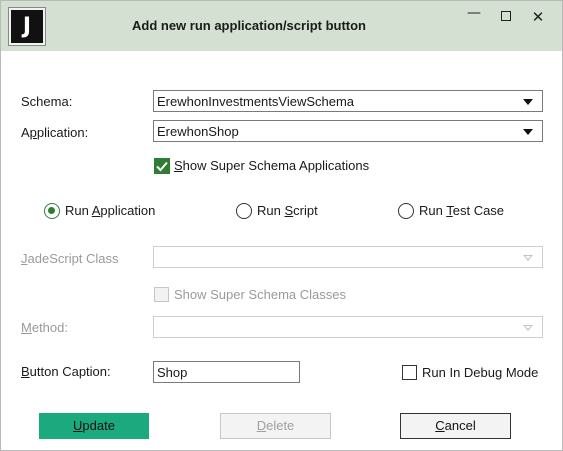  I want to click on button-caption-label: Button Caption:, so click(66, 371).